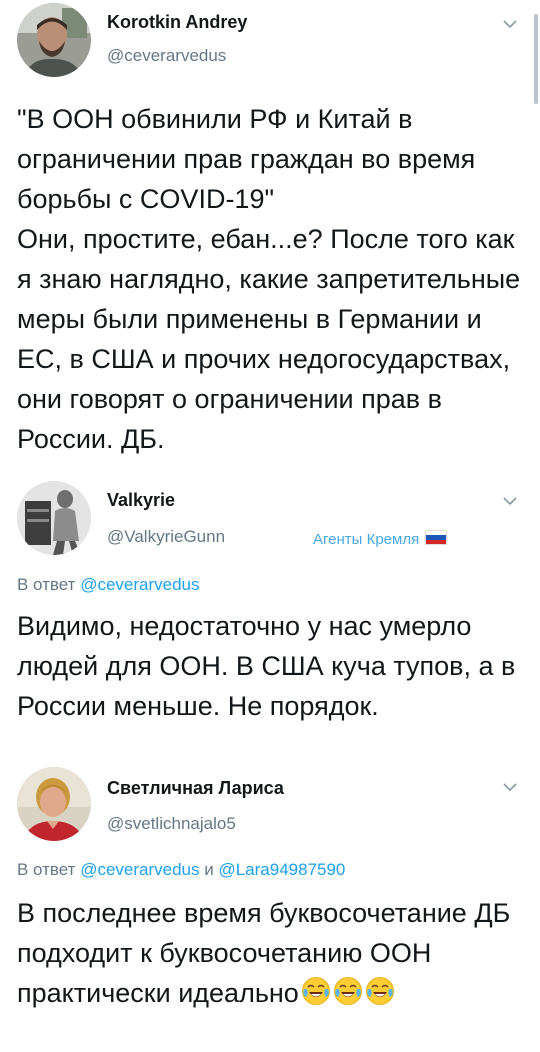  What do you see at coordinates (166, 537) in the screenshot?
I see `author-handle: @ValkyrieGunn` at bounding box center [166, 537].